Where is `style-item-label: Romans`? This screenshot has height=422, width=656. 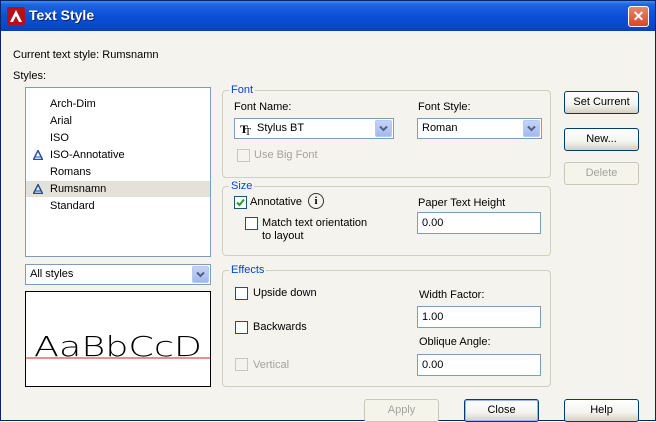 style-item-label: Romans is located at coordinates (70, 172).